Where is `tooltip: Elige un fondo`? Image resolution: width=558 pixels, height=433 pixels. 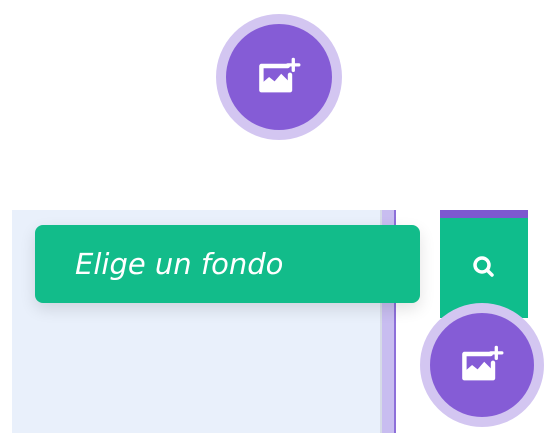 tooltip: Elige un fondo is located at coordinates (227, 264).